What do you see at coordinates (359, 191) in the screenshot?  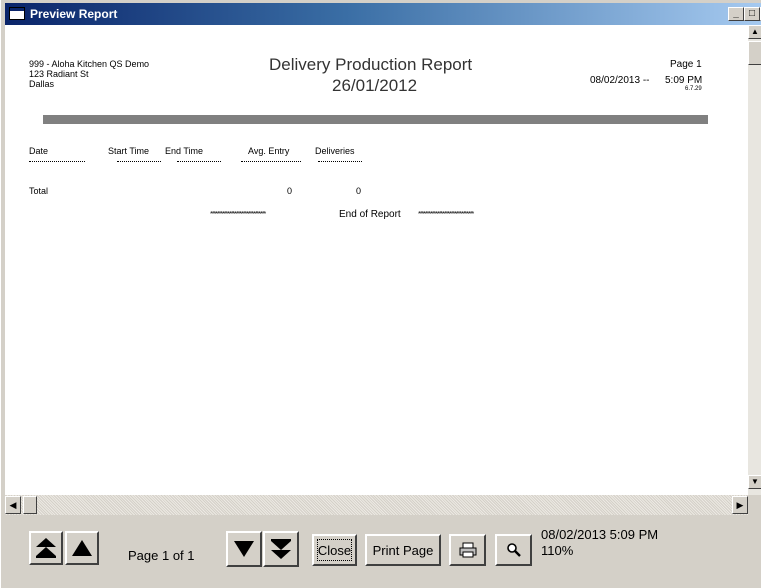 I see `total-deliveries: 0` at bounding box center [359, 191].